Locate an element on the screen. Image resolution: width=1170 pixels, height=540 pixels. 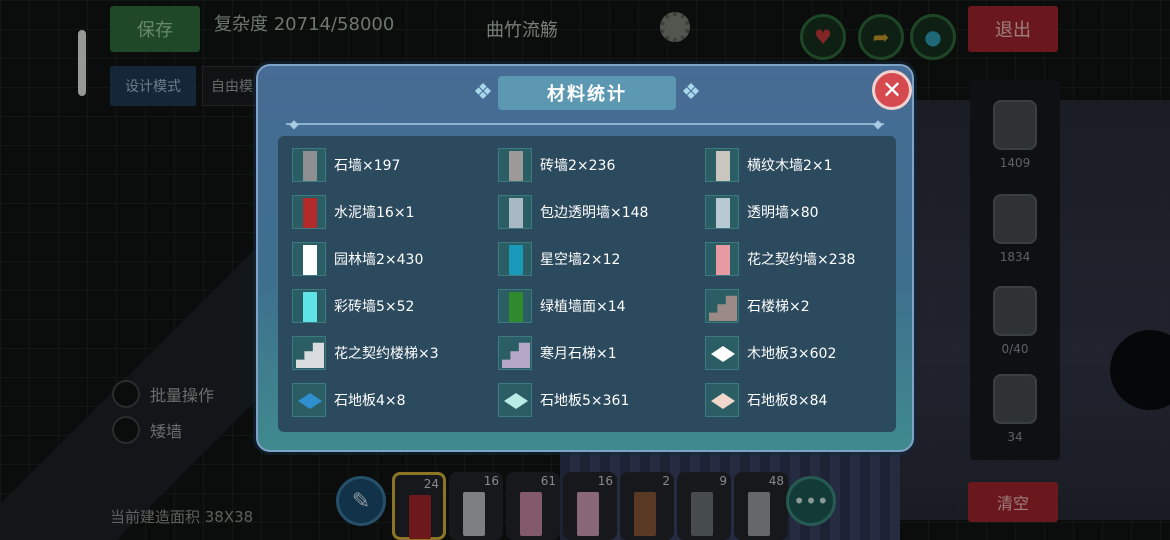
stone-floor-8-icon is located at coordinates (722, 400).